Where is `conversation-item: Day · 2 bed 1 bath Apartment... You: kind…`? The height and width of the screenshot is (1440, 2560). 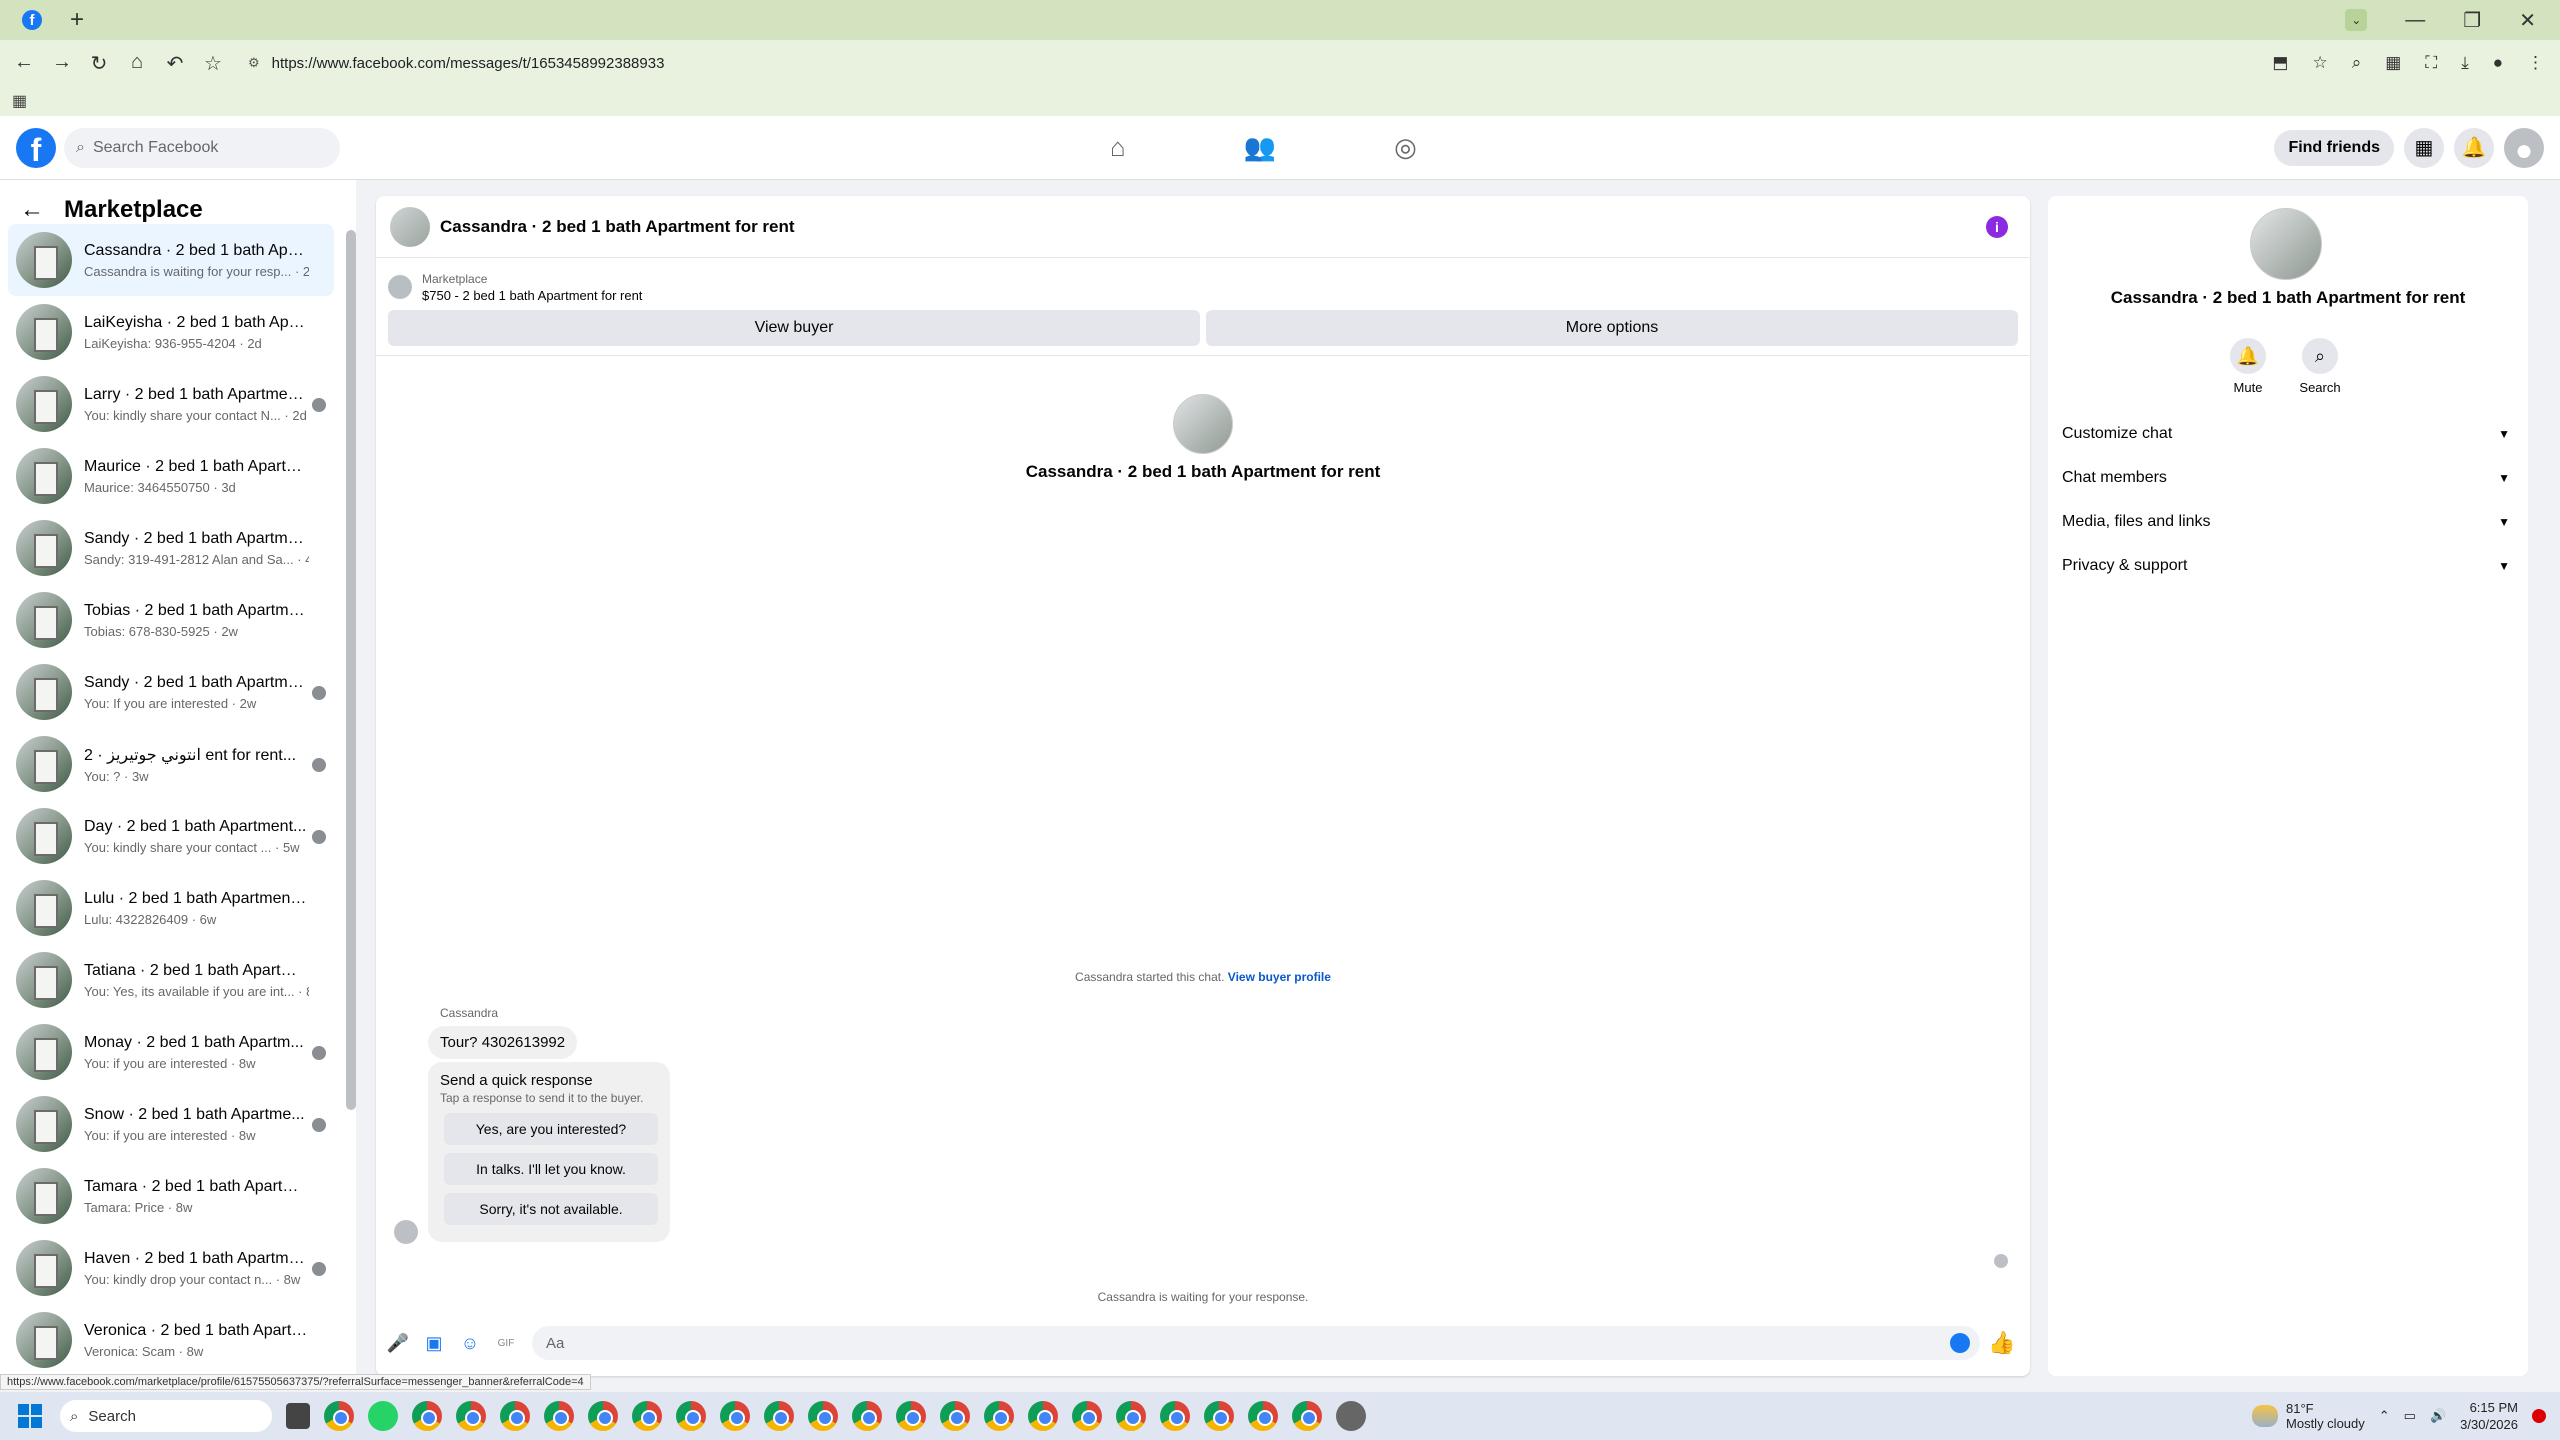
conversation-item: Day · 2 bed 1 bath Apartment... You: kind… is located at coordinates (171, 836).